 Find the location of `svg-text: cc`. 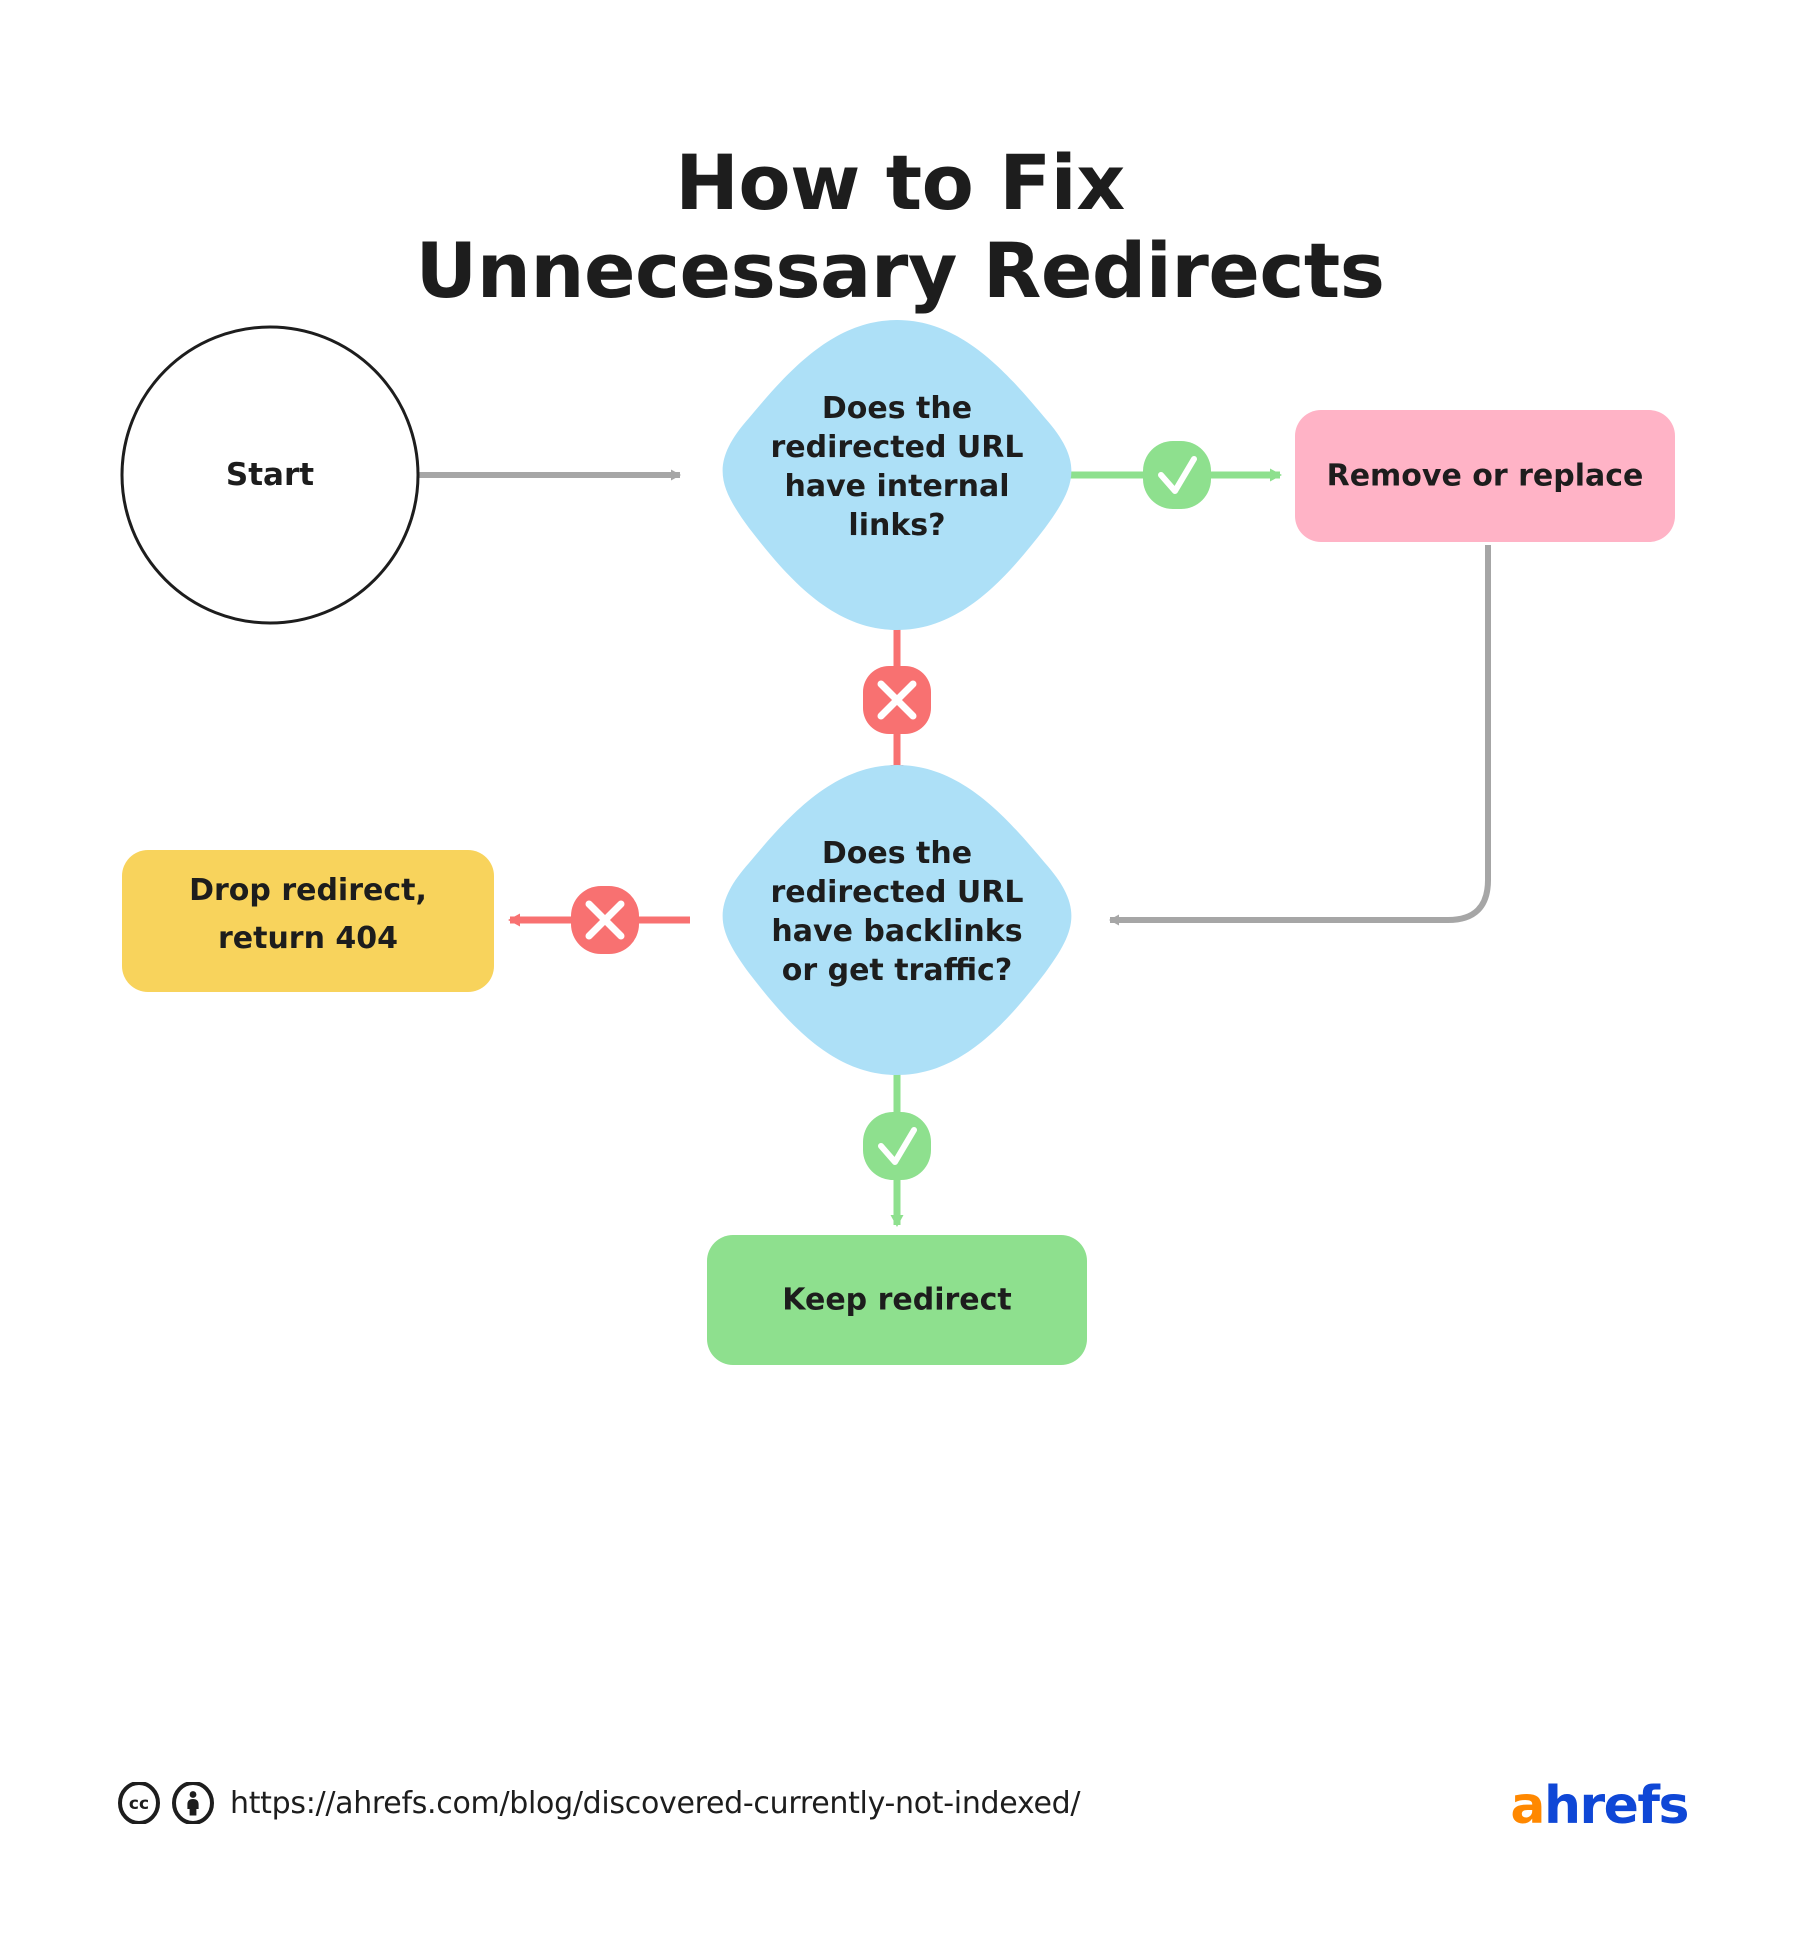

svg-text: cc is located at coordinates (139, 1804).